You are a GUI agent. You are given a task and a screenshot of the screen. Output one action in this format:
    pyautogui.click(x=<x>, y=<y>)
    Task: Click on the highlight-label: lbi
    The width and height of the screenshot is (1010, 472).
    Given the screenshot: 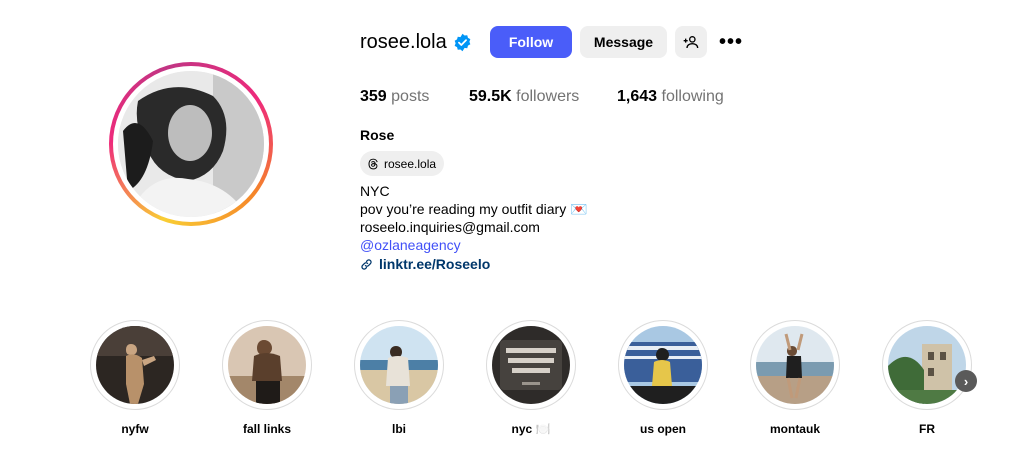 What is the action you would take?
    pyautogui.click(x=399, y=429)
    